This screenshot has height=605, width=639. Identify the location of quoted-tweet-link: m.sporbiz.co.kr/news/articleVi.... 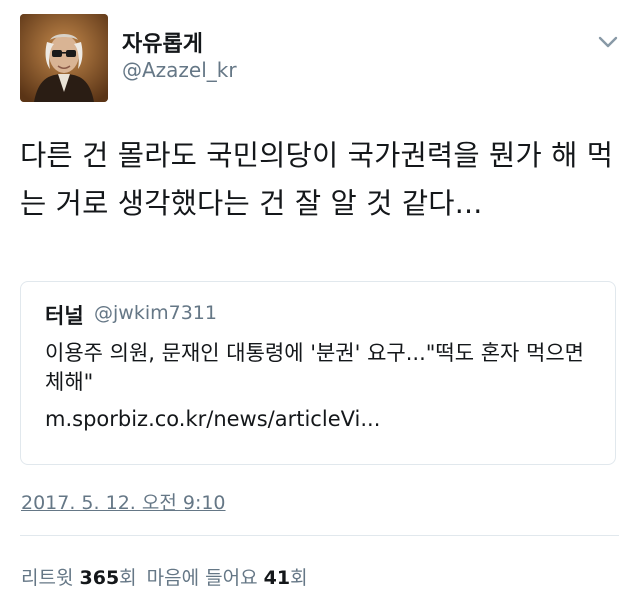
(212, 419).